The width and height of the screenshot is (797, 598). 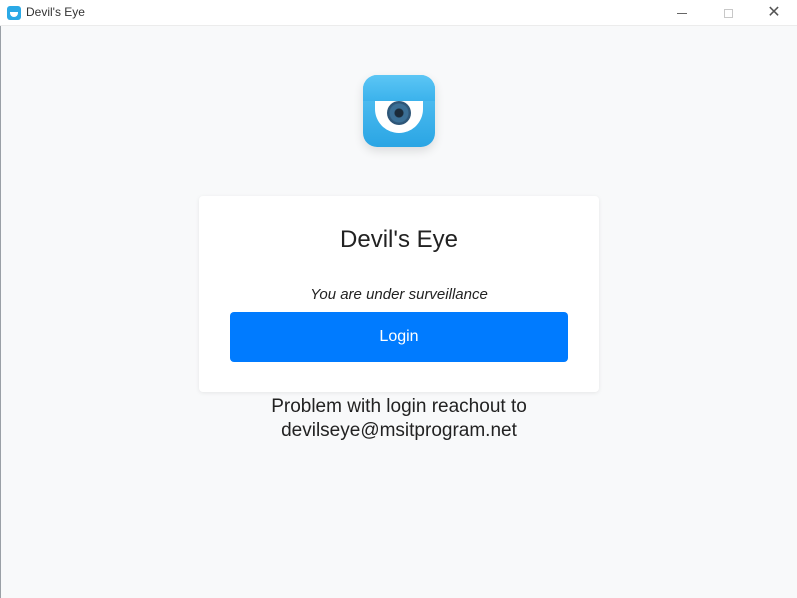 I want to click on maximize-button, so click(x=728, y=13).